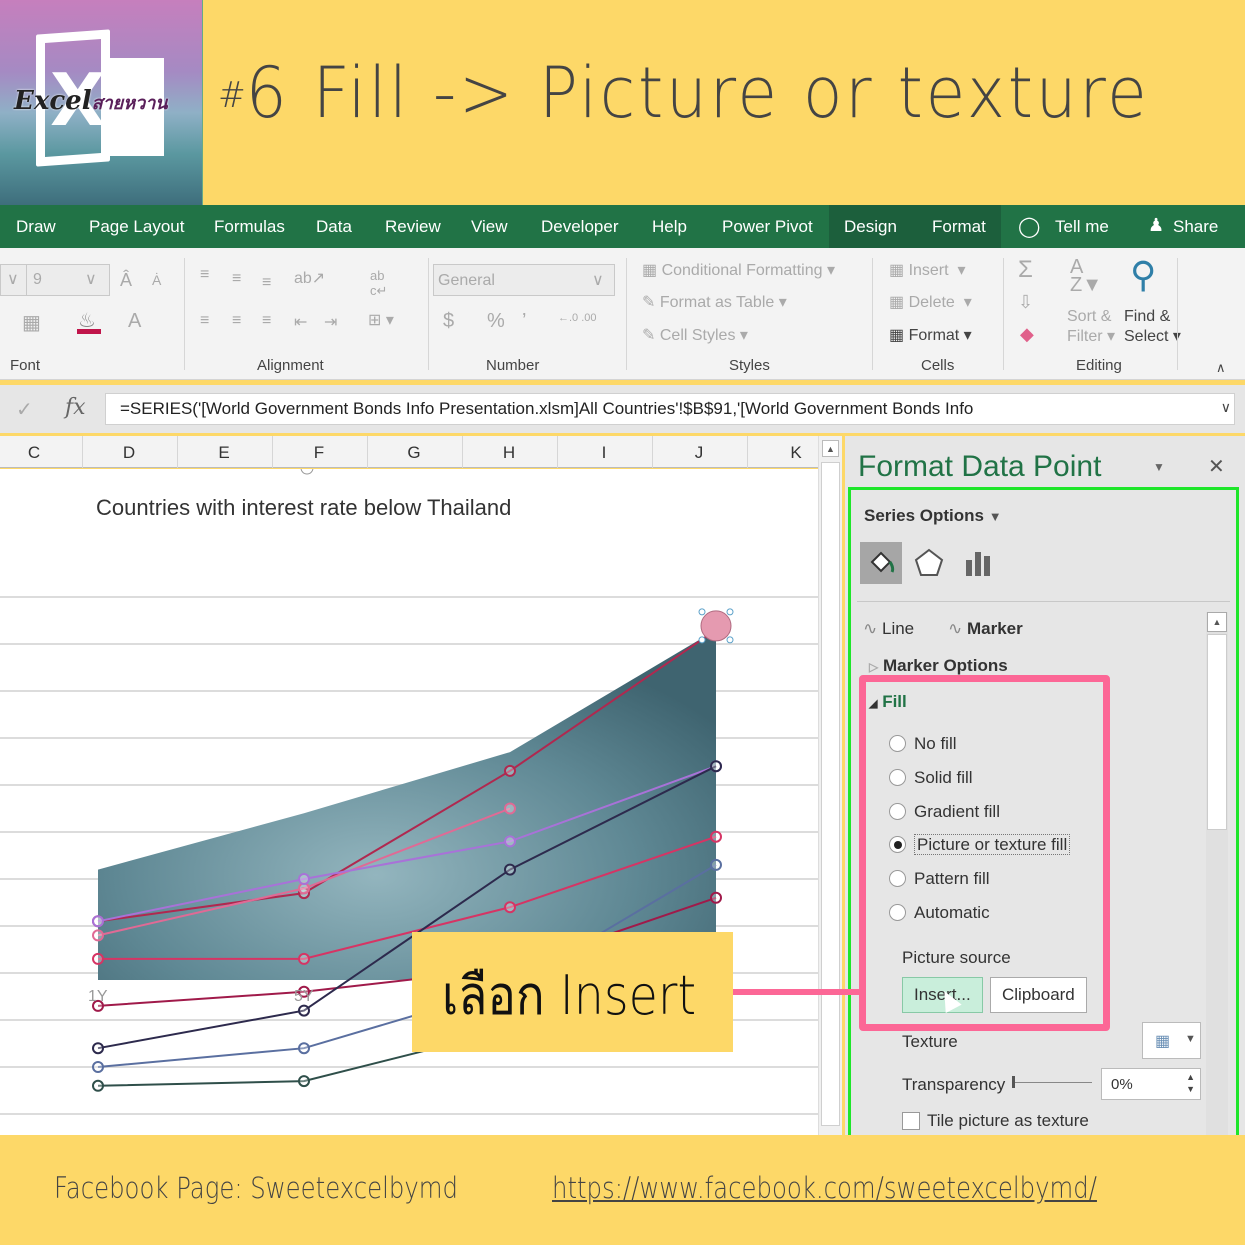 This screenshot has width=1245, height=1245. Describe the element at coordinates (1143, 275) in the screenshot. I see `find-magnifier-icon: ⚲` at that location.